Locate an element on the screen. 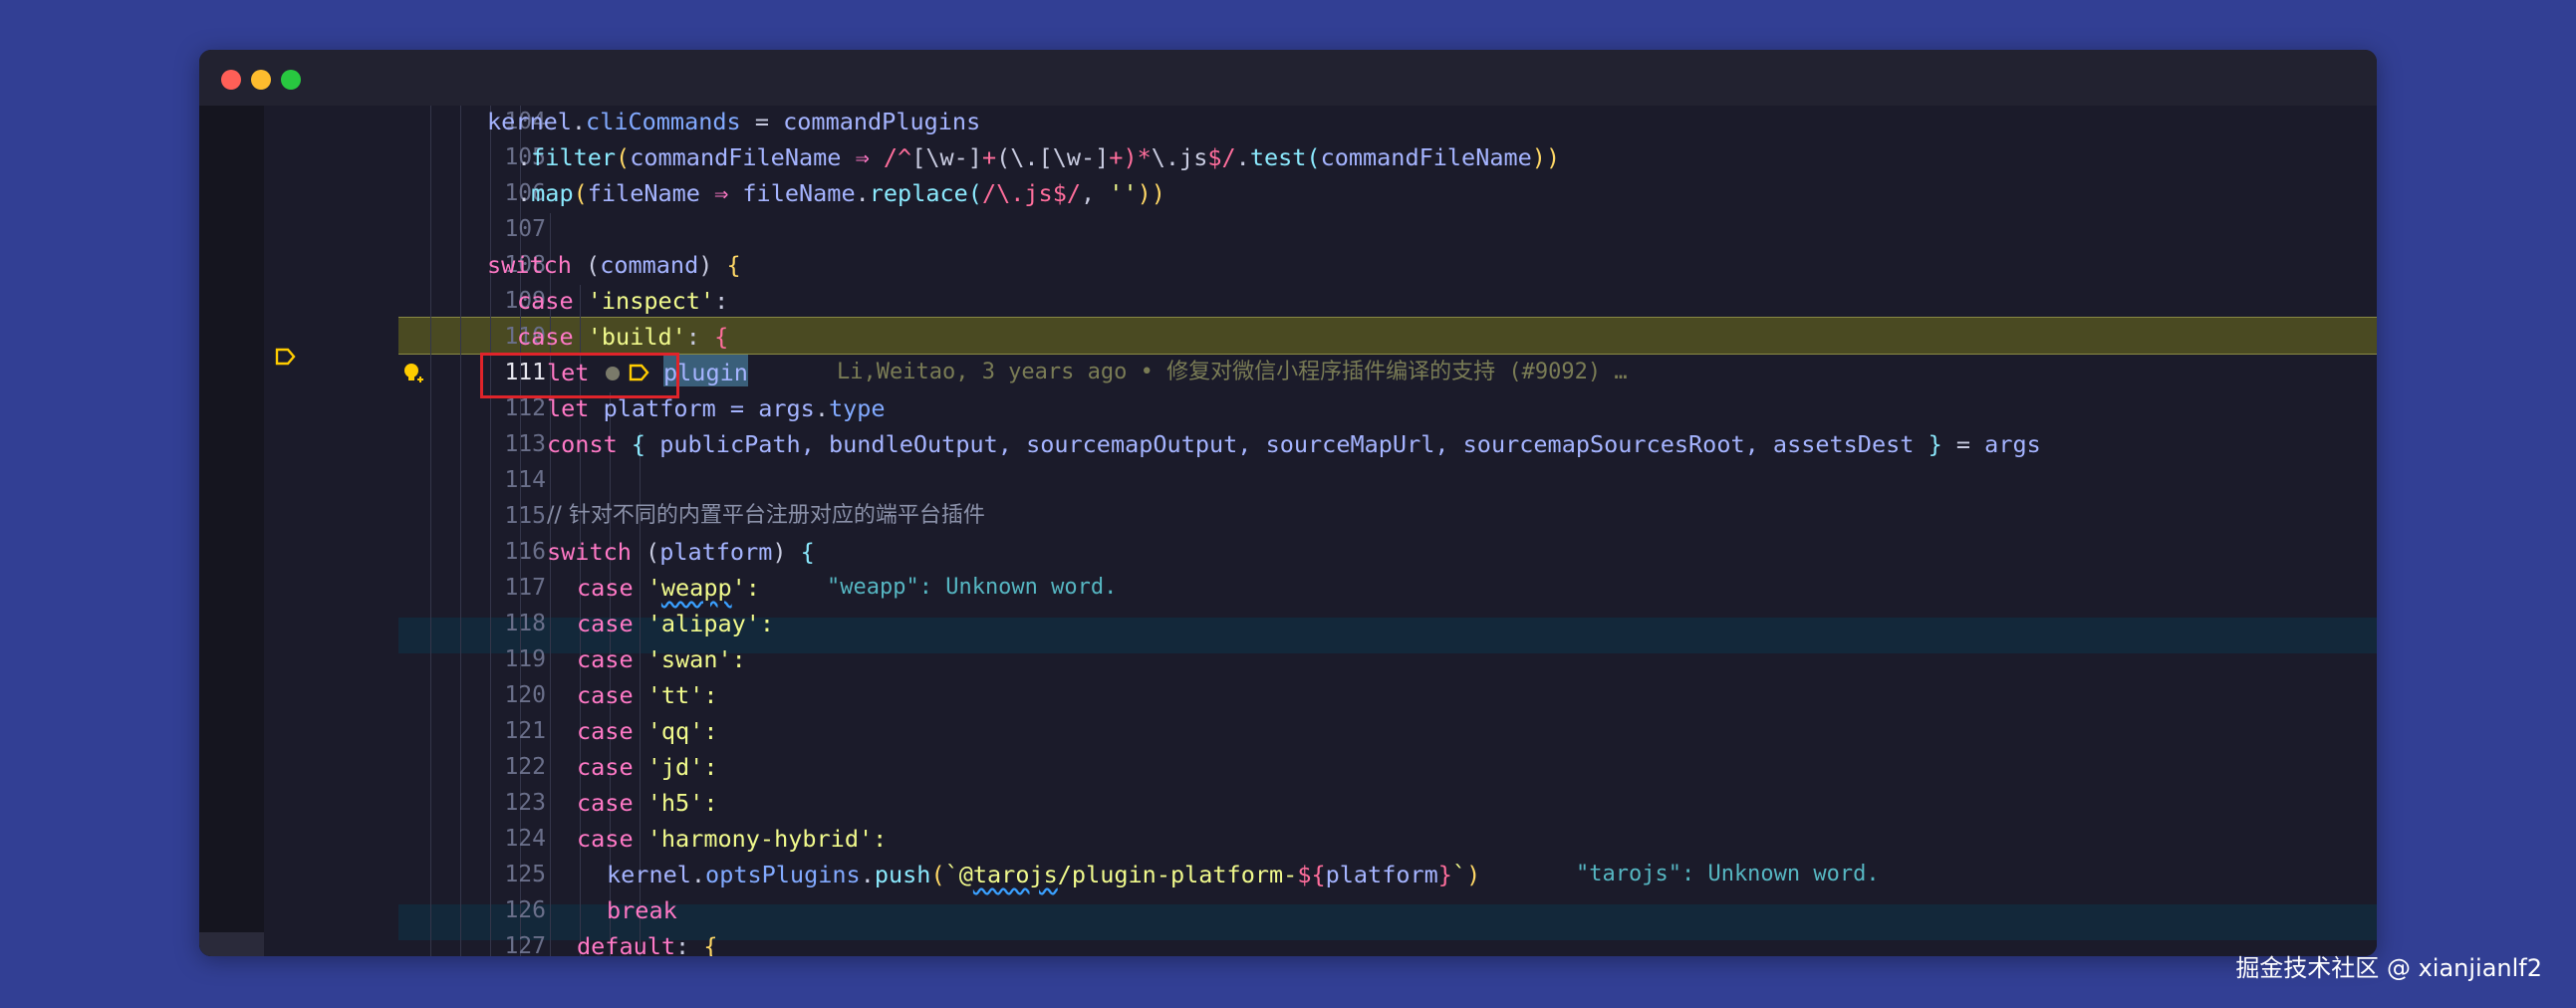 Image resolution: width=2576 pixels, height=1008 pixels. line-number: 126 is located at coordinates (525, 910).